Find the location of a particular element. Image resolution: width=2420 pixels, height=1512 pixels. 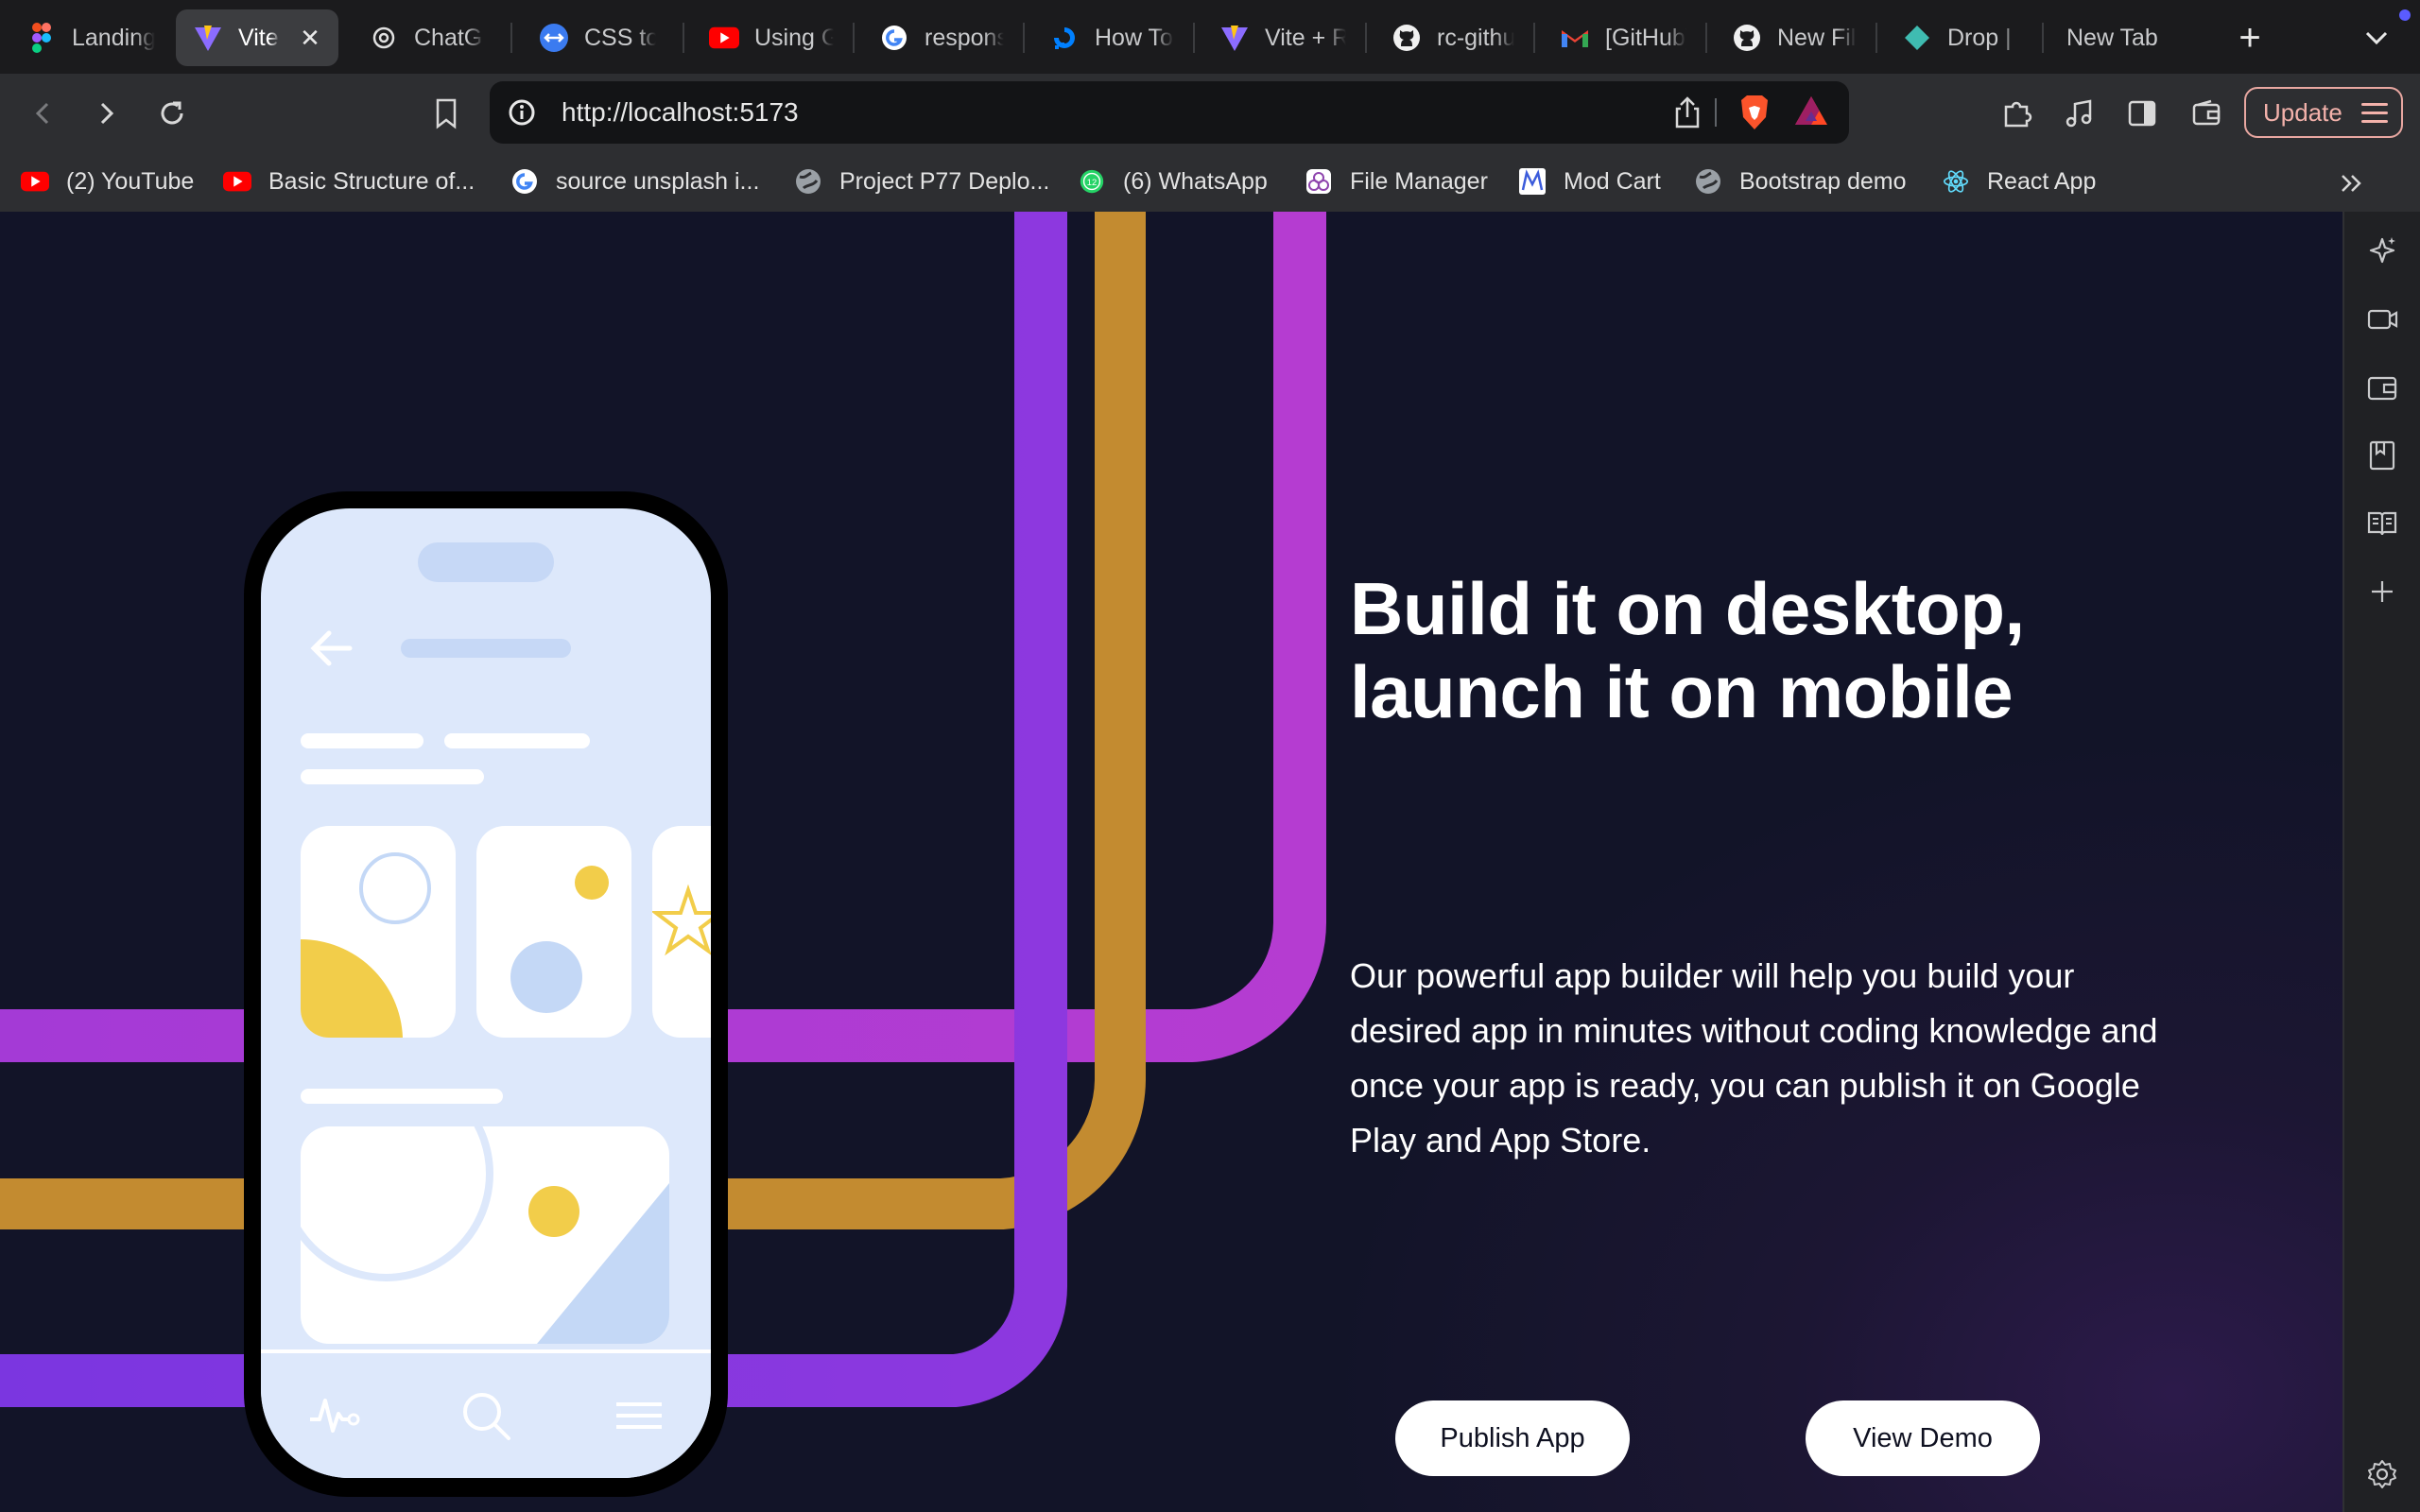

bookmark-mod-cart: Mod Cart is located at coordinates (1589, 181).